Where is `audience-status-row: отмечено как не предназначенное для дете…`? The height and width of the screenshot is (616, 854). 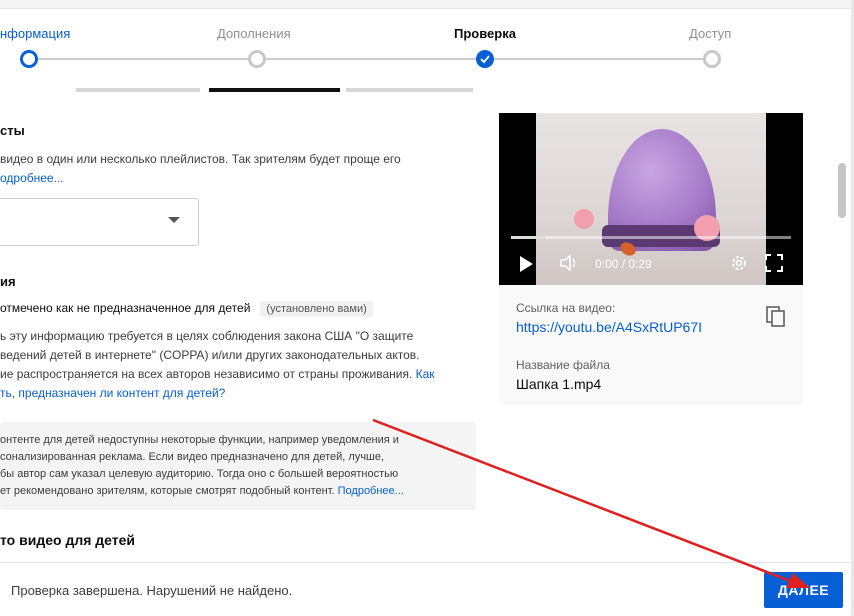 audience-status-row: отмечено как не предназначенное для дете… is located at coordinates (186, 309).